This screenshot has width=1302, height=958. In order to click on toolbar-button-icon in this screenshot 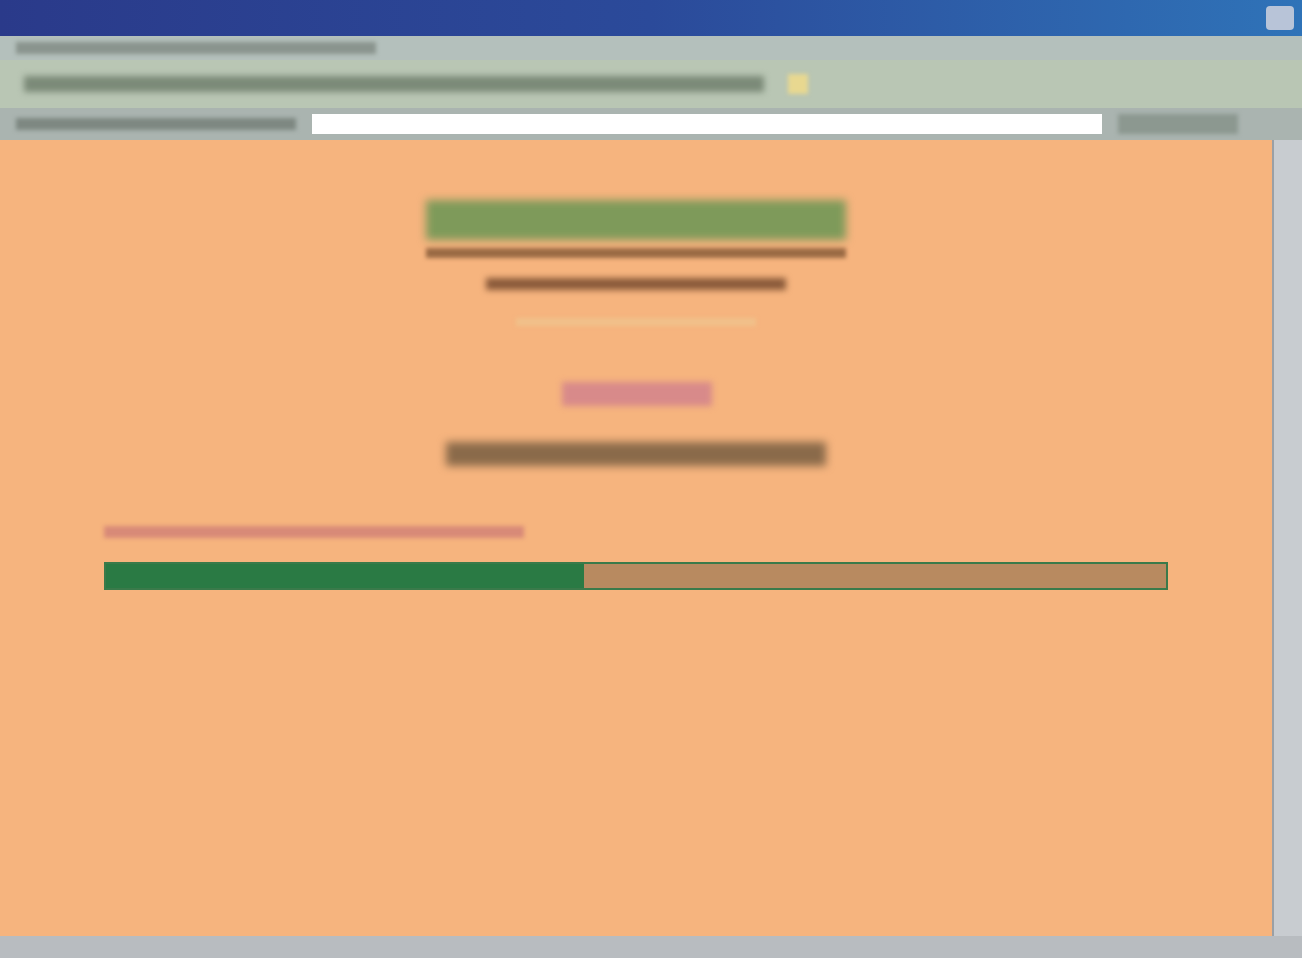, I will do `click(798, 84)`.